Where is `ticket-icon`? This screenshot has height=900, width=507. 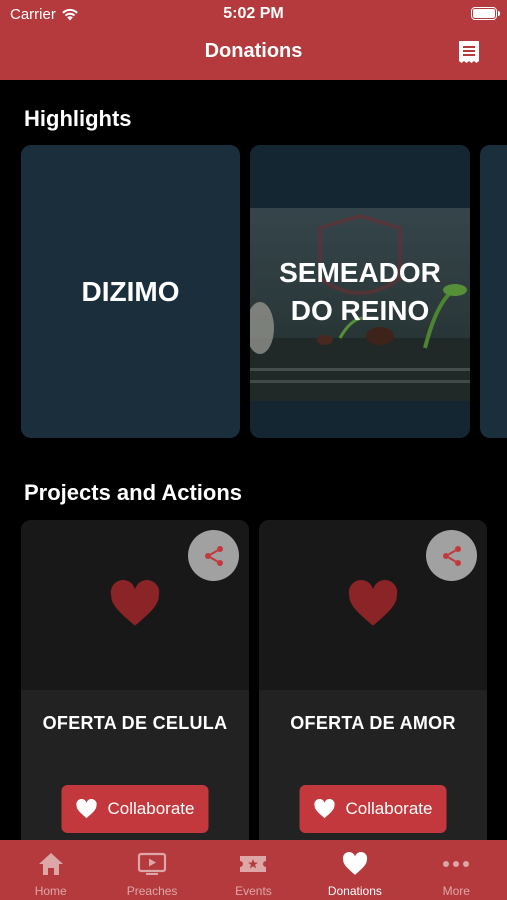
ticket-icon is located at coordinates (253, 864).